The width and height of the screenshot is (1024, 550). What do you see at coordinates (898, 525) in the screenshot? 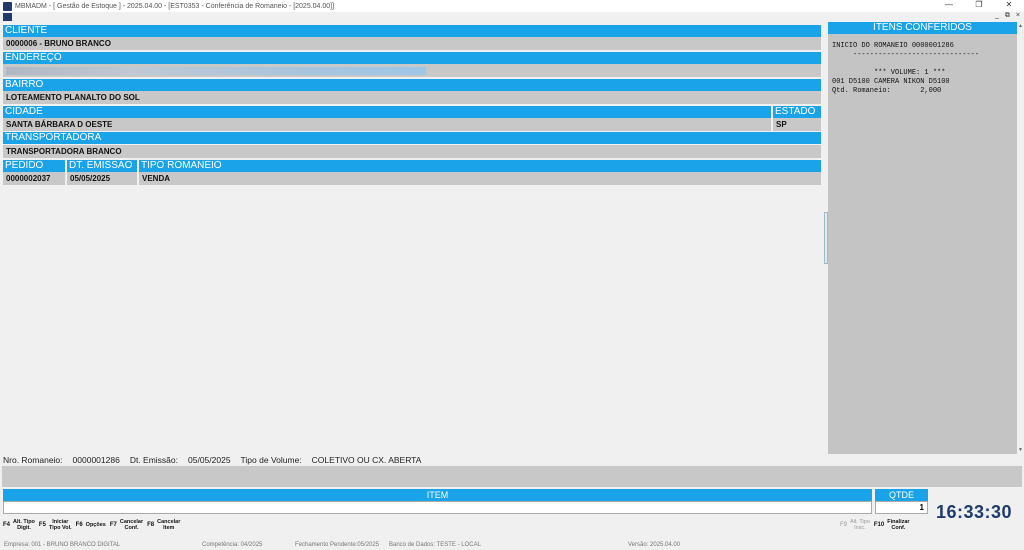
I see `f10-label: Finalizar Conf.` at bounding box center [898, 525].